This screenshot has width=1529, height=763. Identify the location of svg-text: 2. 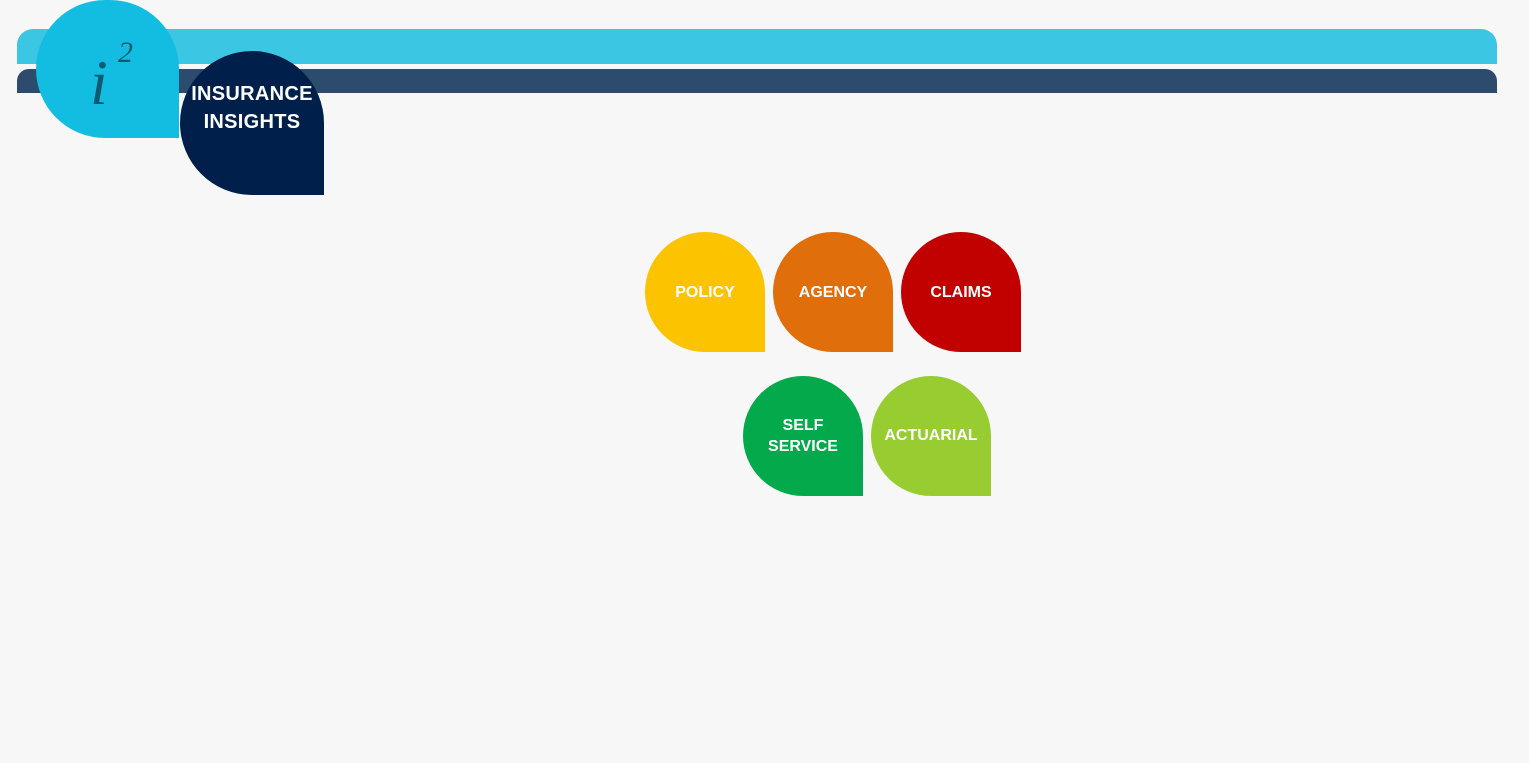
(125, 52).